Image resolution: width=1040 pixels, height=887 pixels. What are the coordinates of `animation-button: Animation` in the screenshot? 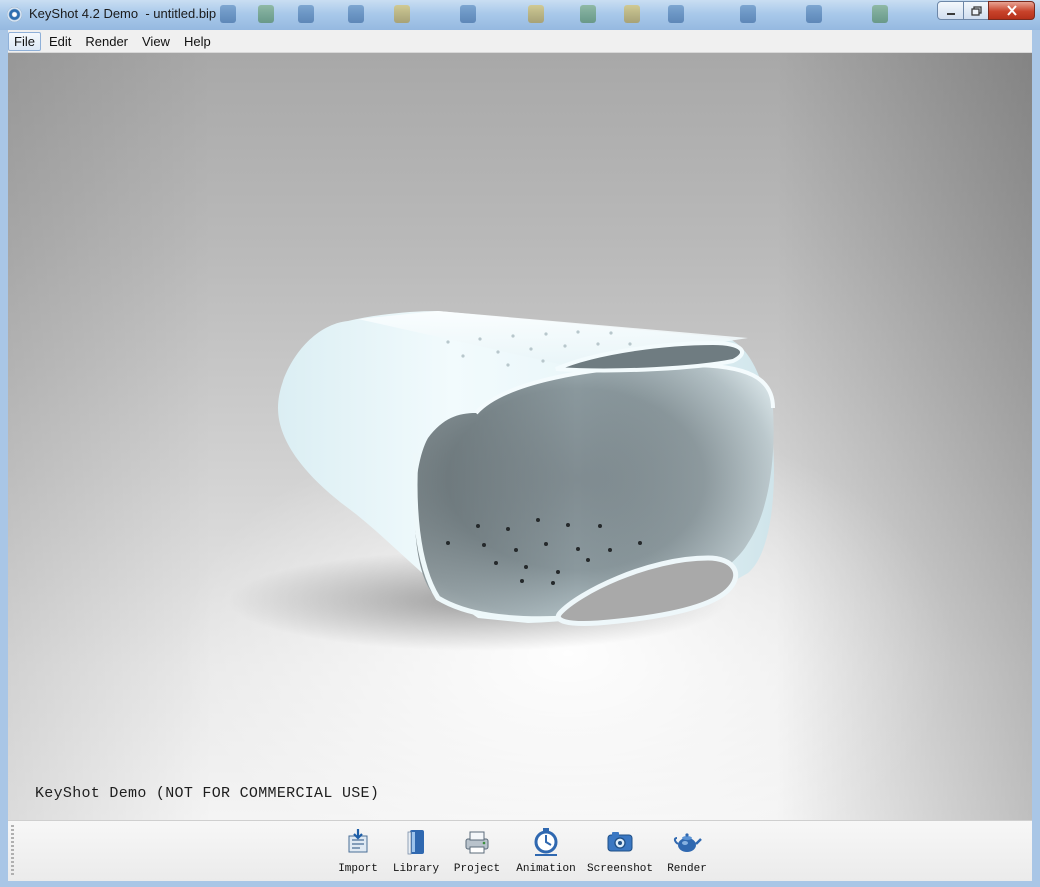 It's located at (546, 852).